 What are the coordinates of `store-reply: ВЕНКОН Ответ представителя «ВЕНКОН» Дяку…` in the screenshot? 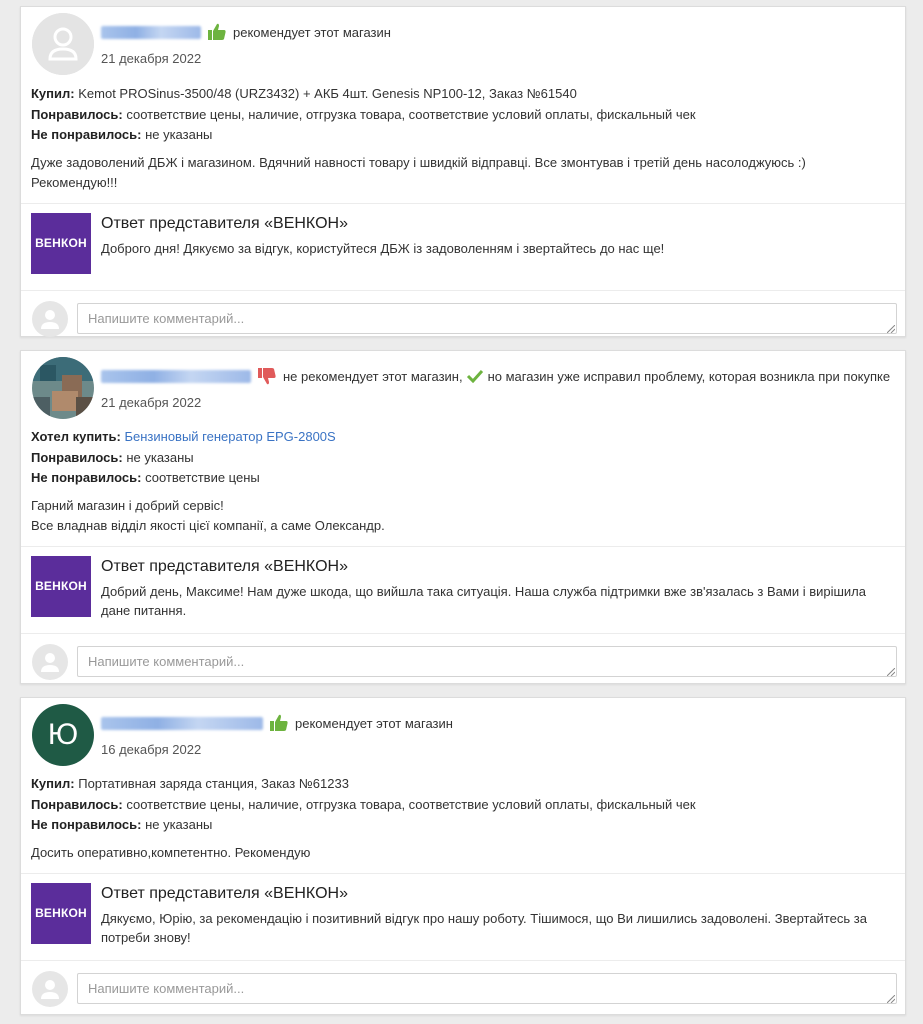 It's located at (463, 916).